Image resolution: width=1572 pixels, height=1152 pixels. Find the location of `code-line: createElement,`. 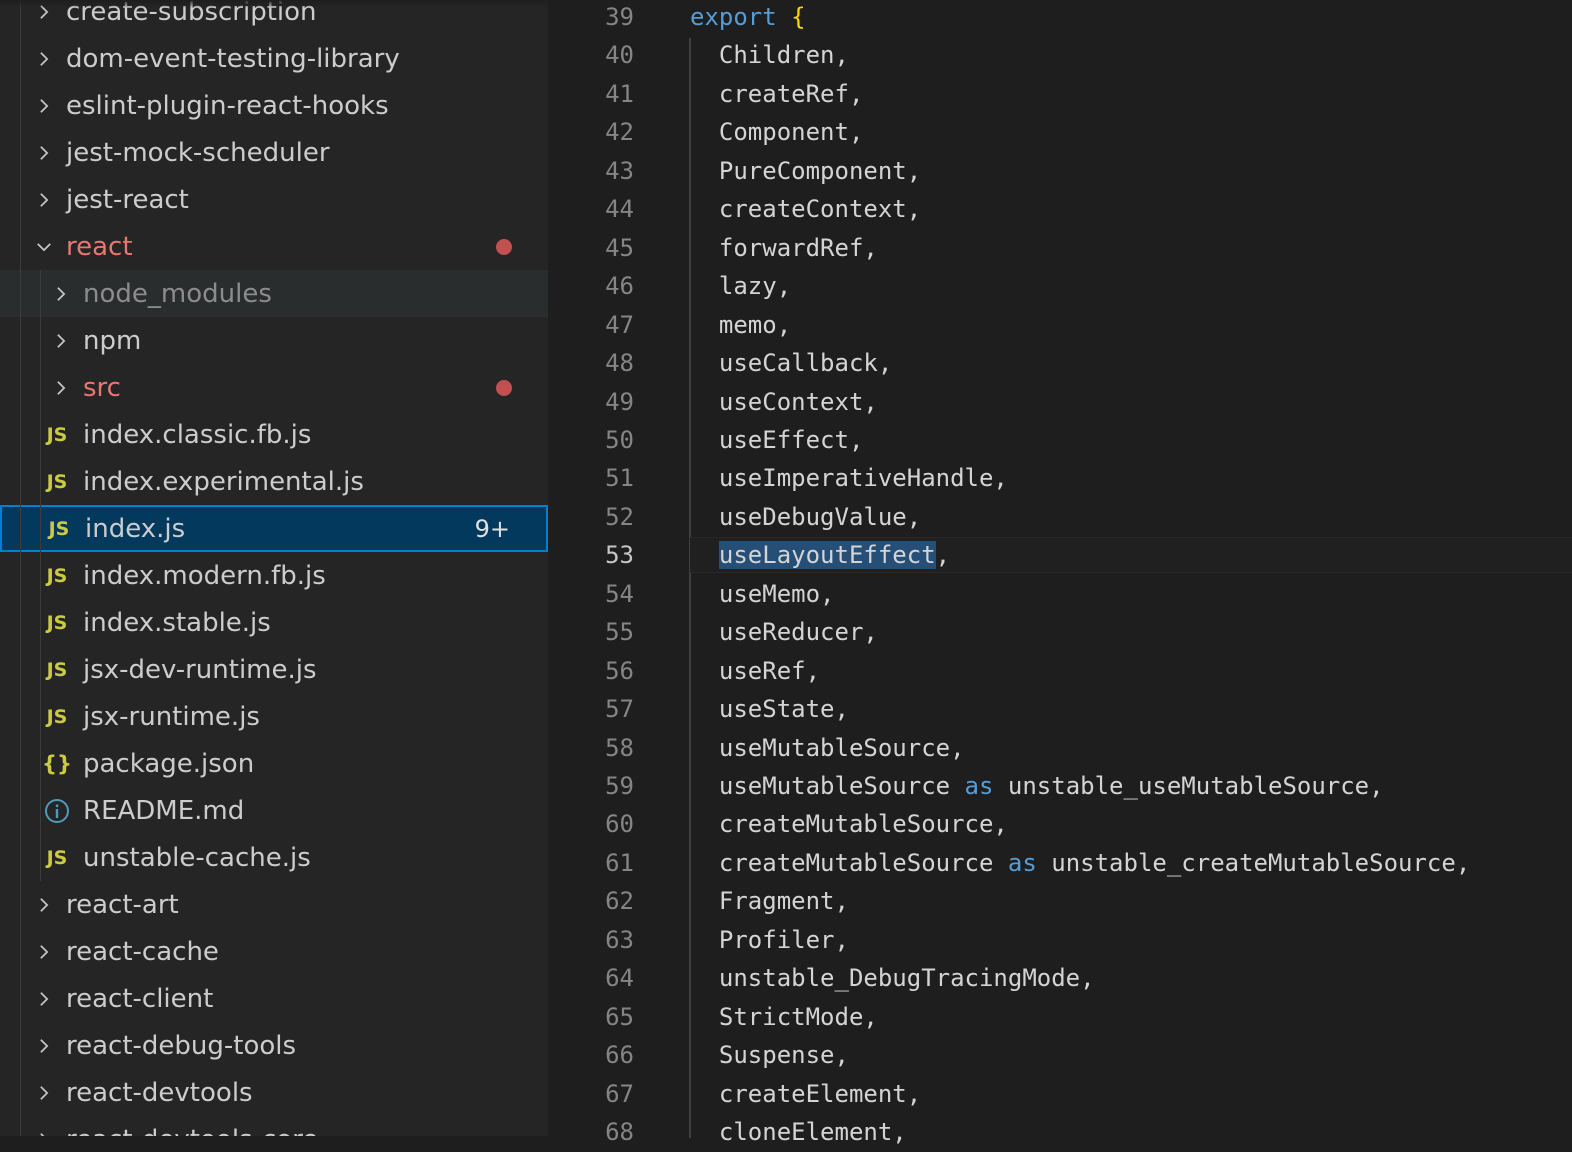

code-line: createElement, is located at coordinates (805, 1094).